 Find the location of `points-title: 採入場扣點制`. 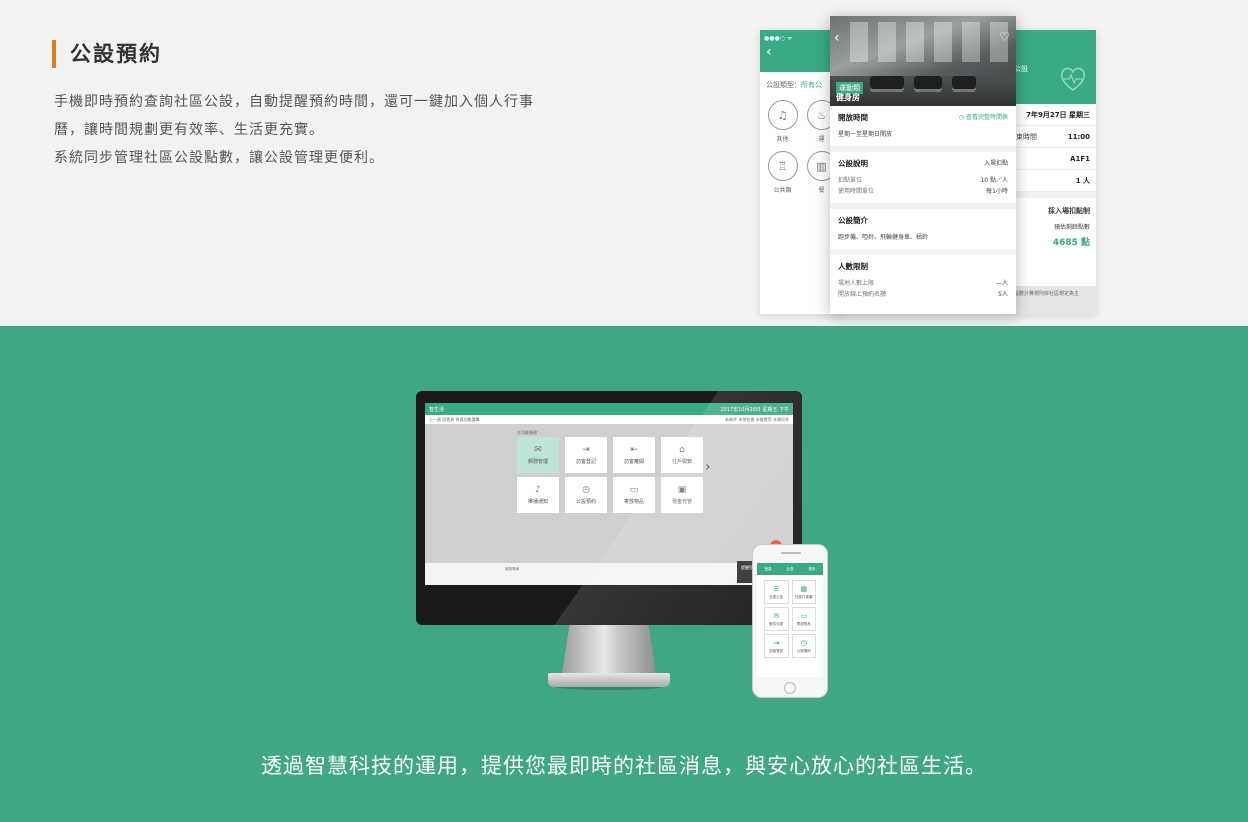

points-title: 採入場扣點制 is located at coordinates (1069, 211).